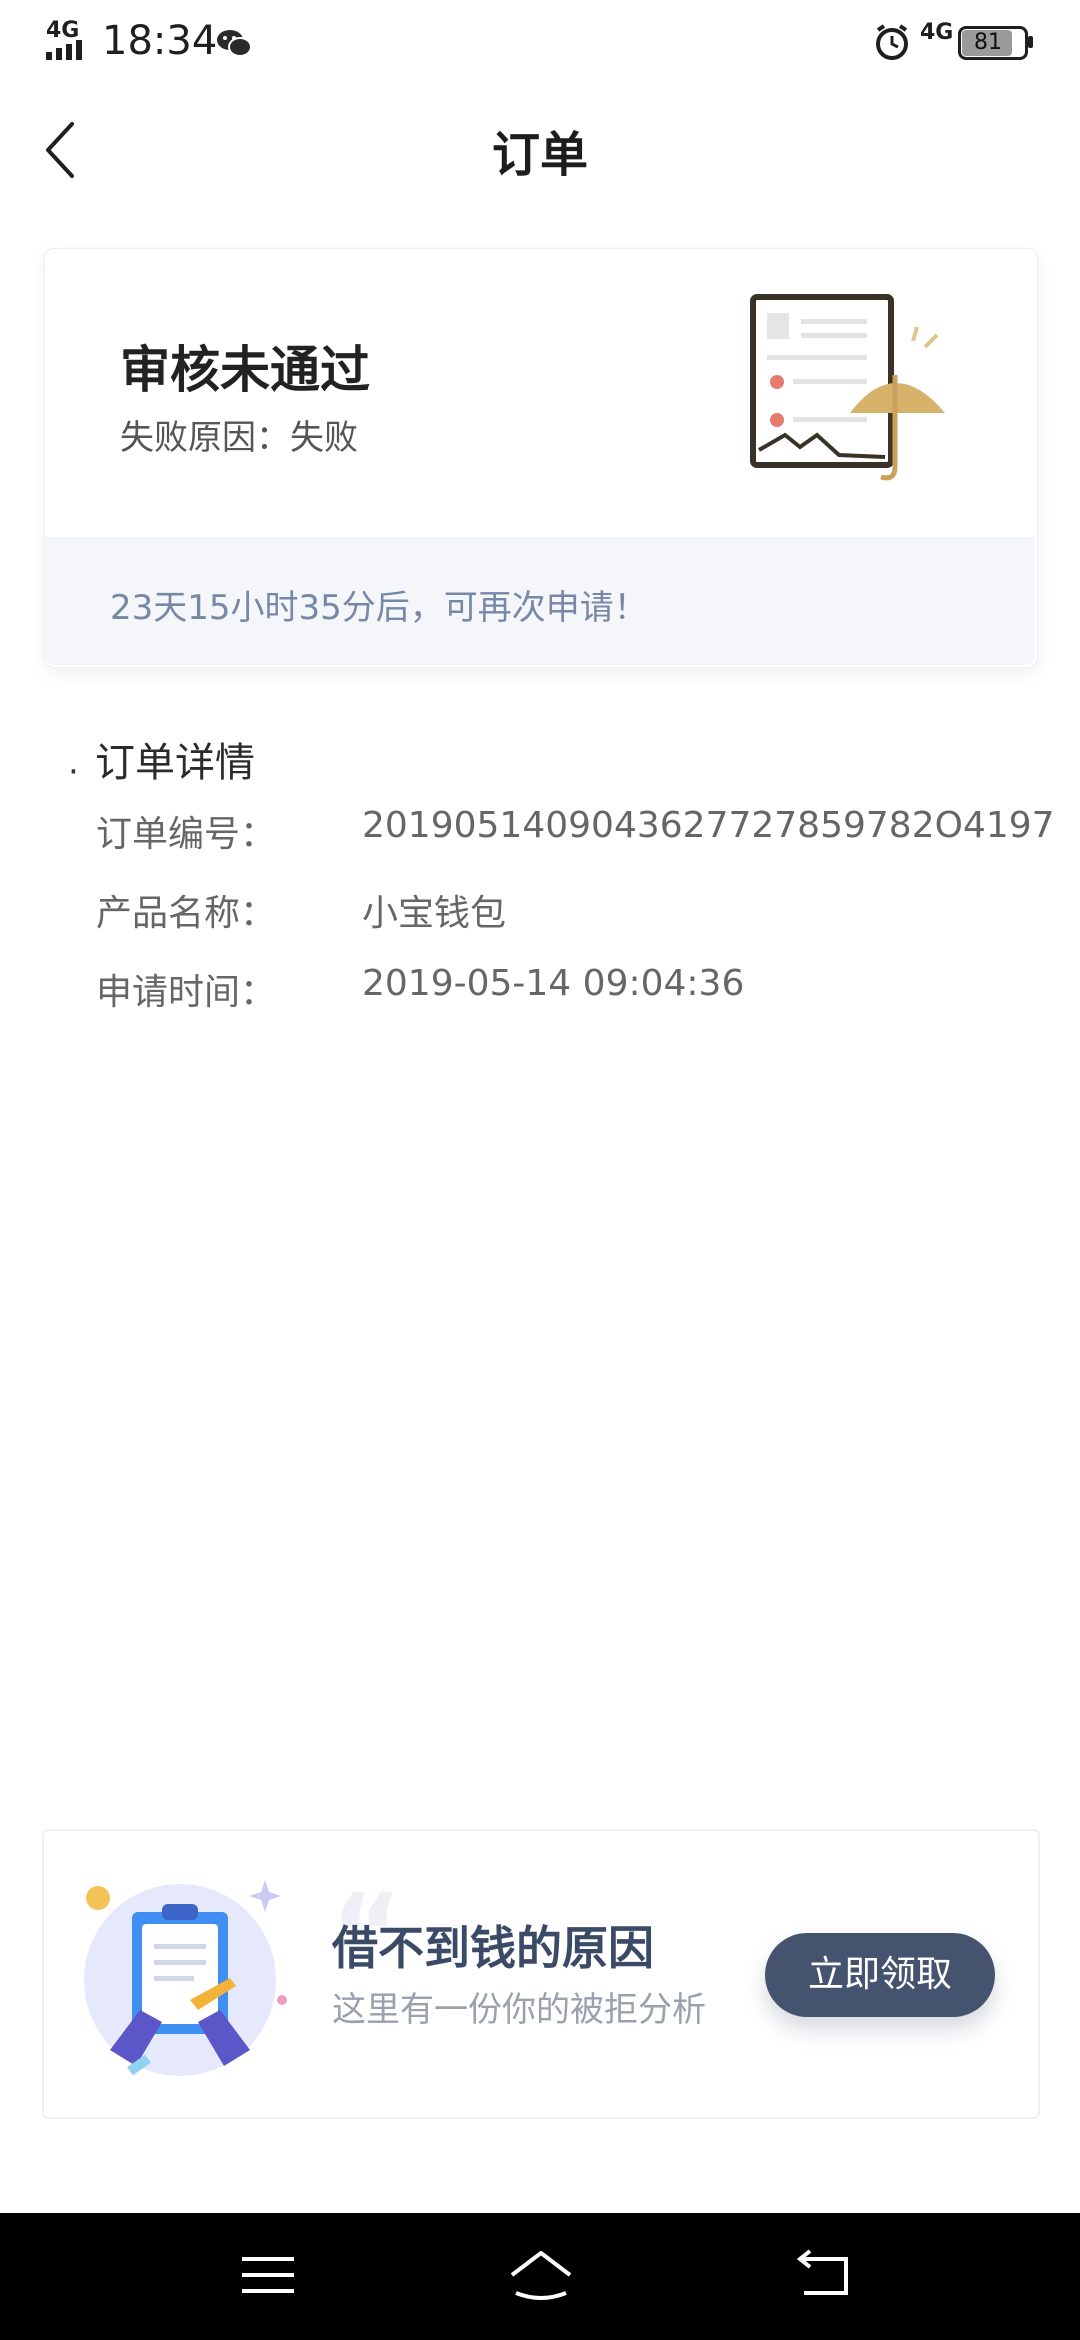 The height and width of the screenshot is (2340, 1080). What do you see at coordinates (539, 155) in the screenshot?
I see `page-title: 订单` at bounding box center [539, 155].